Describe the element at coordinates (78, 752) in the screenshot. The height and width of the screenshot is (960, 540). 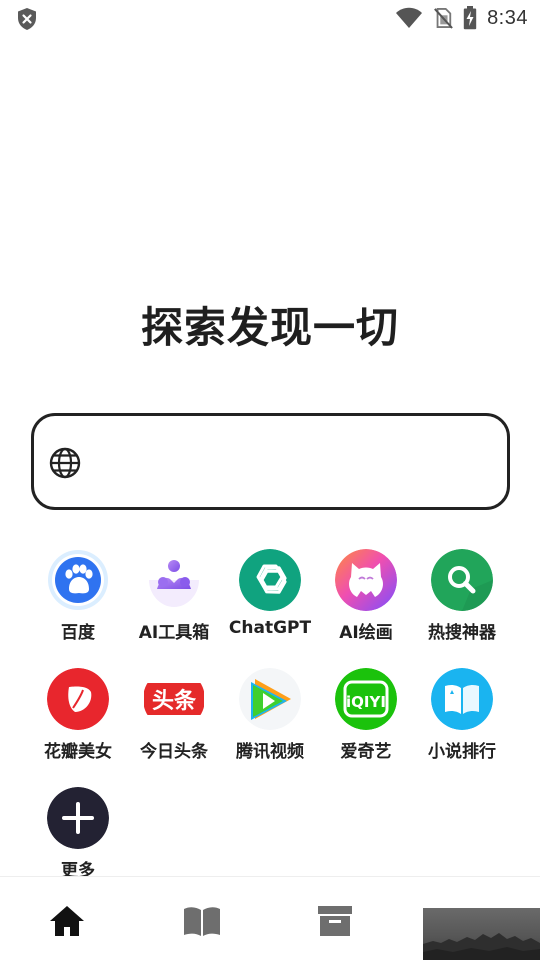
I see `app-label: 花瓣美女` at that location.